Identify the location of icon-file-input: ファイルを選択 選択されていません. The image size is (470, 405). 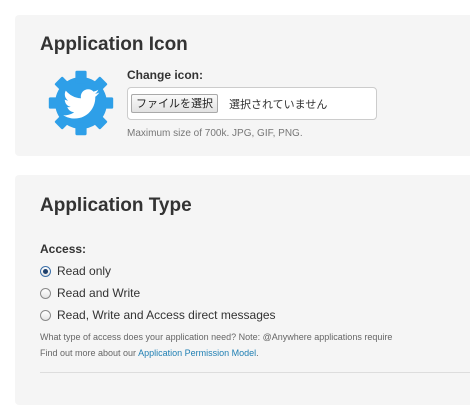
(252, 103).